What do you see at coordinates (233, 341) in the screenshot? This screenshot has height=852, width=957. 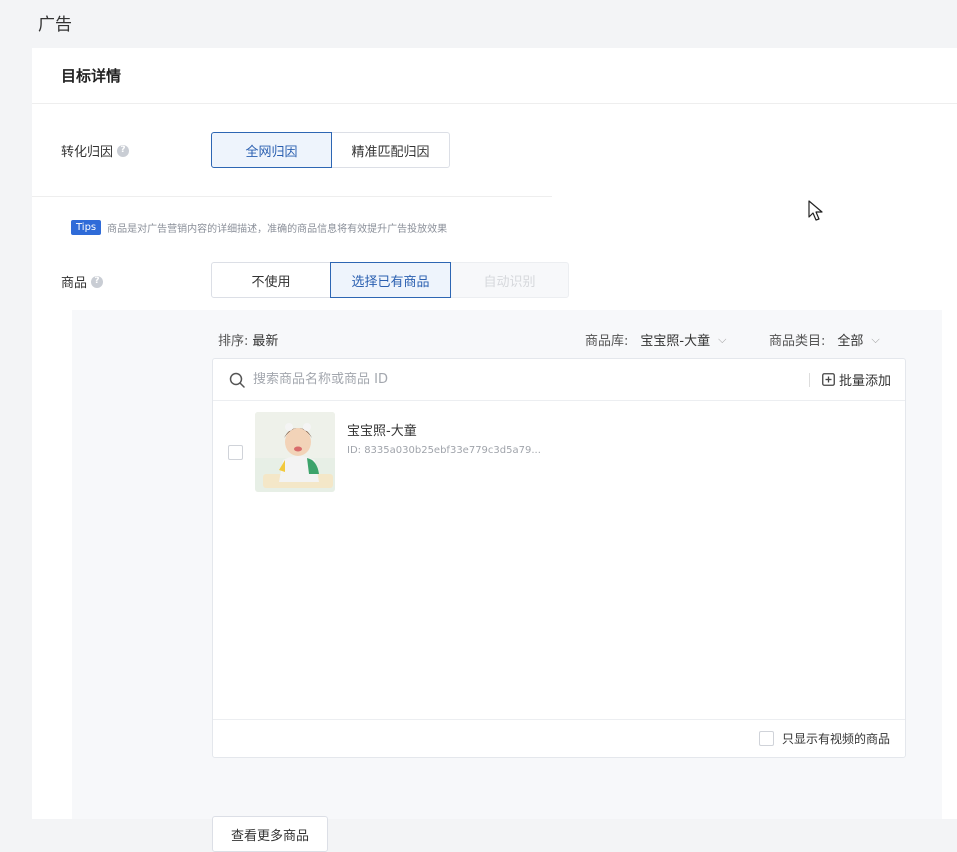 I see `sort-label: 排序:` at bounding box center [233, 341].